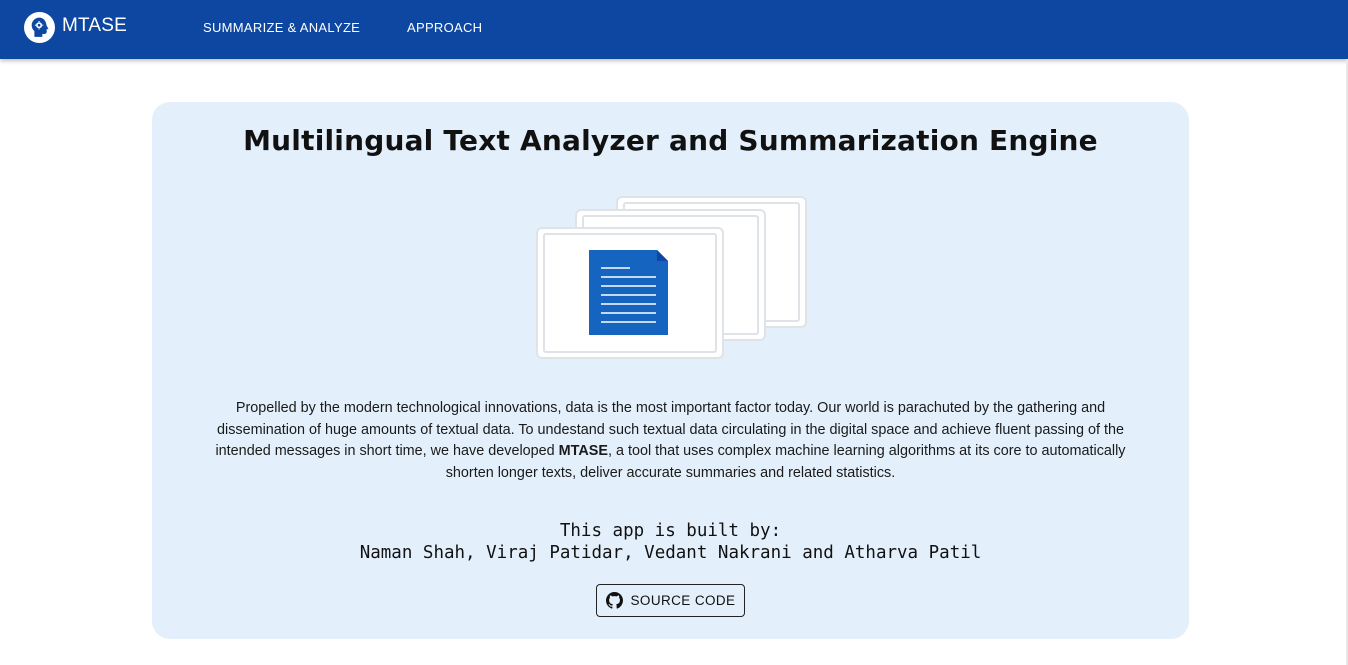 Image resolution: width=1348 pixels, height=665 pixels. Describe the element at coordinates (670, 531) in the screenshot. I see `built-by-label: This app is built by:` at that location.